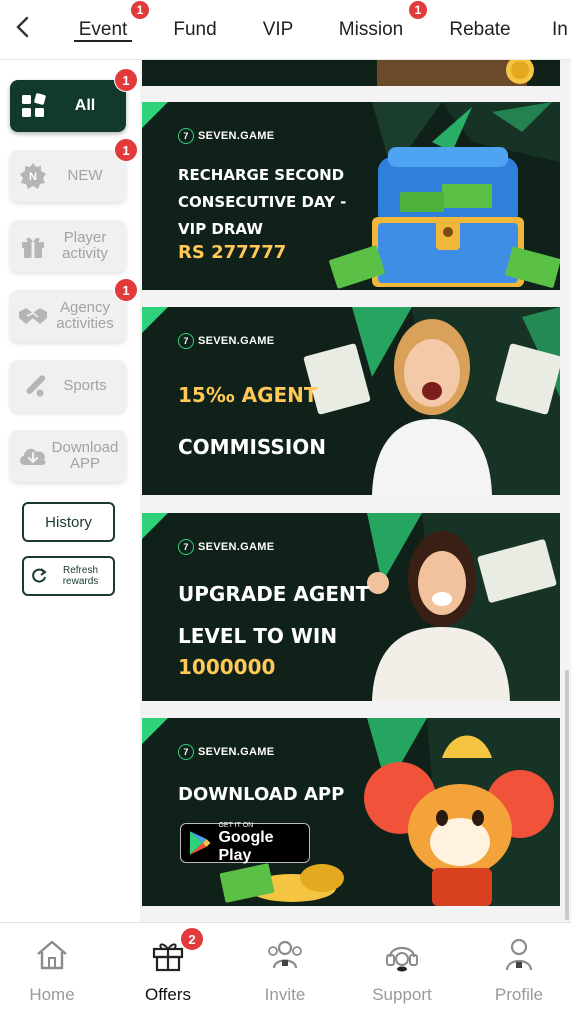 The width and height of the screenshot is (571, 1024). Describe the element at coordinates (168, 972) in the screenshot. I see `nav-offers: Offers 2` at that location.